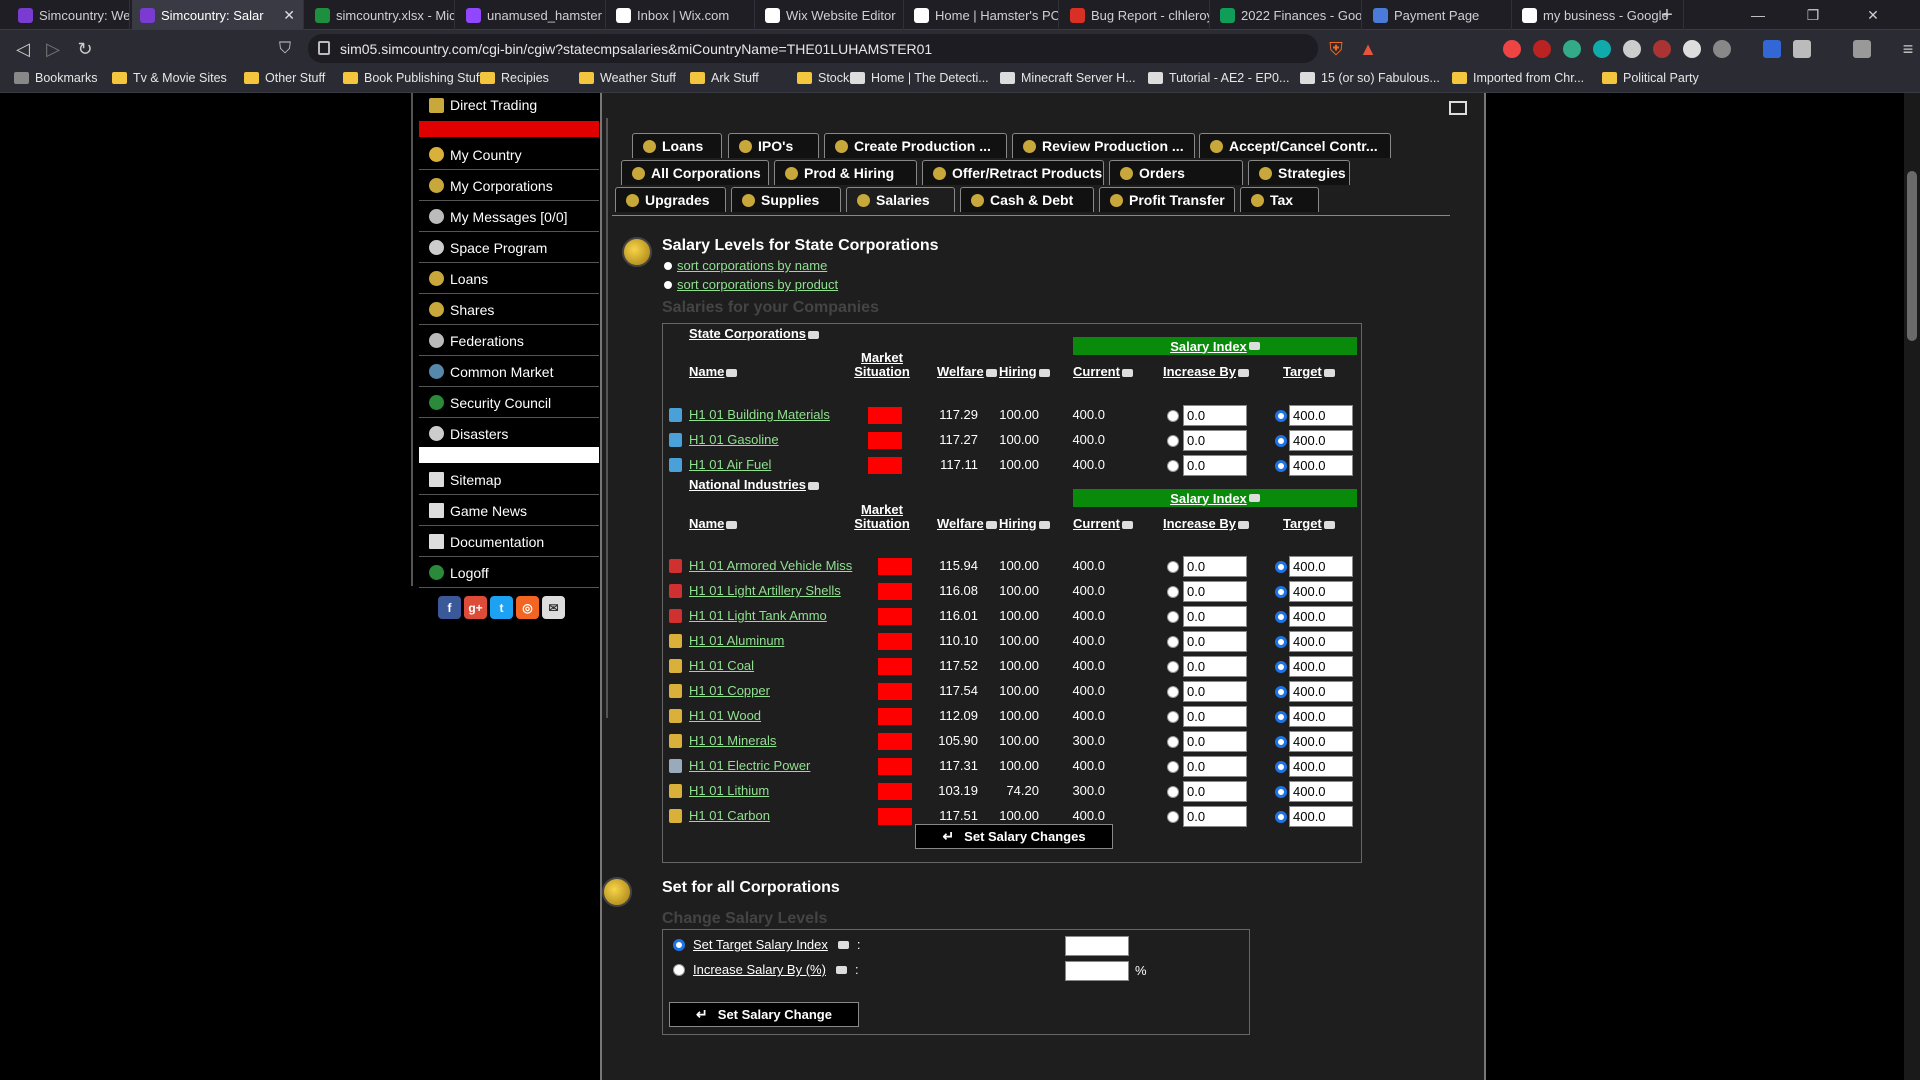 The image size is (1920, 1080). Describe the element at coordinates (509, 573) in the screenshot. I see `sidebar-item-logoff: Logoff` at that location.